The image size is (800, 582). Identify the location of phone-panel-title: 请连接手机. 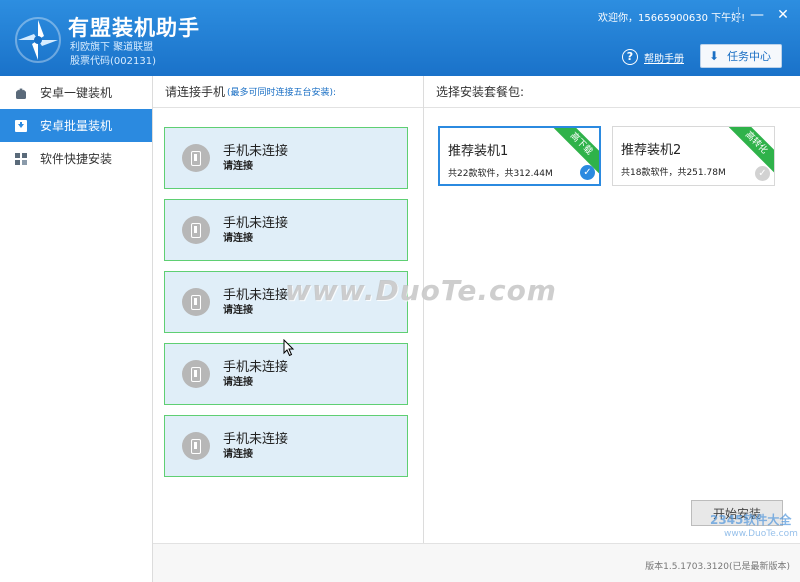
(195, 92).